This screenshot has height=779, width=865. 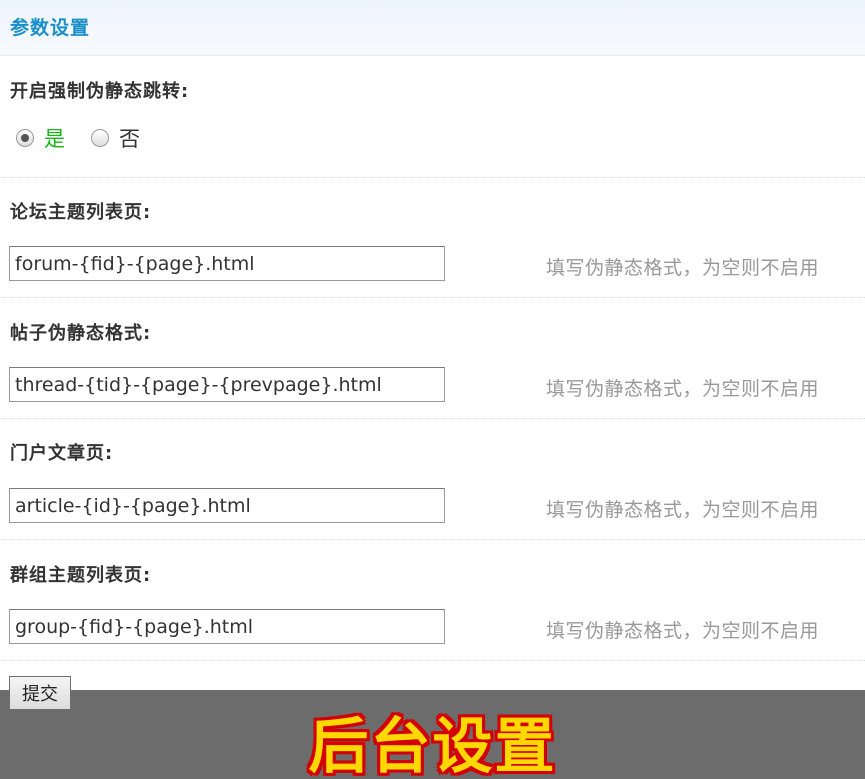 I want to click on panel-header: 参数设置, so click(x=432, y=28).